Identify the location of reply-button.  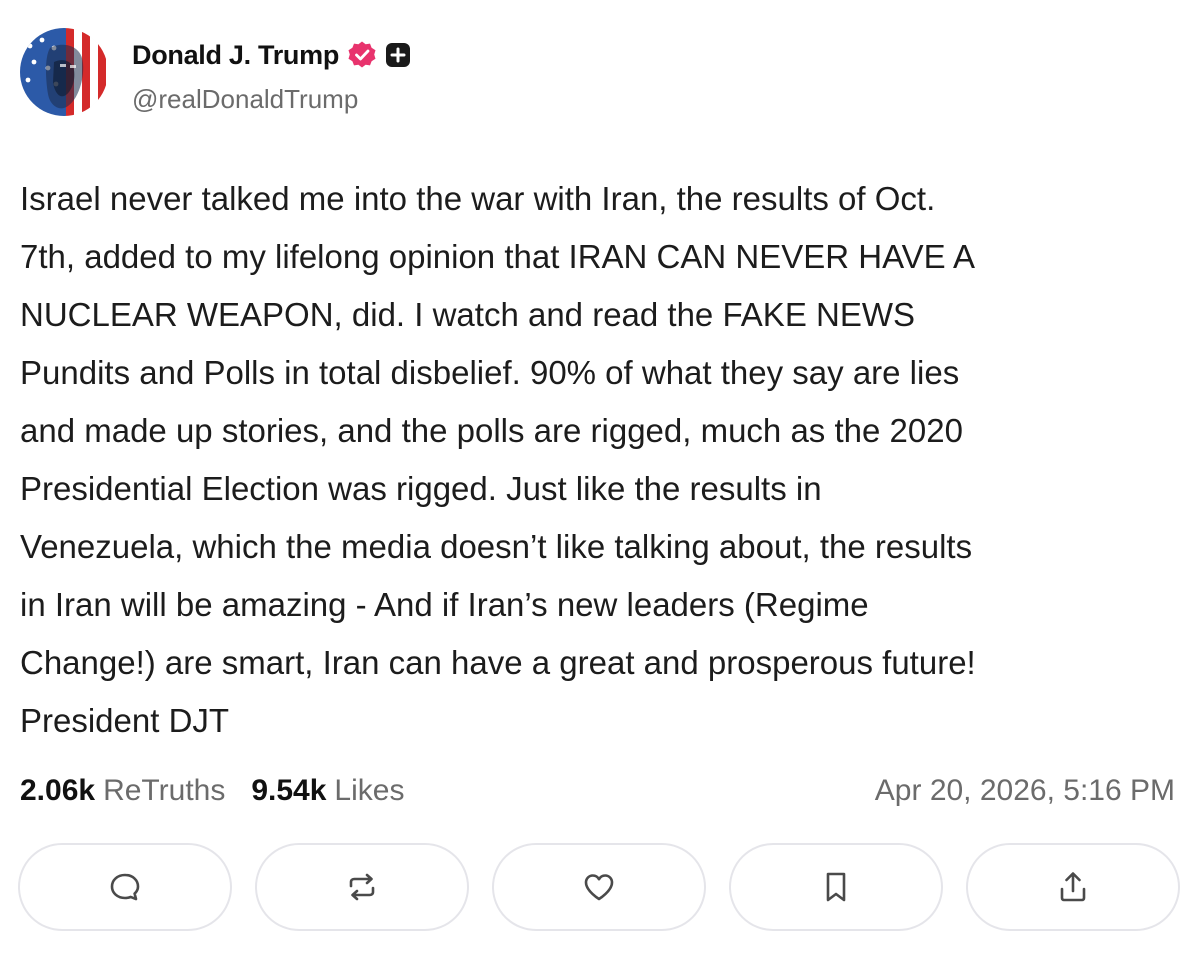
(125, 887).